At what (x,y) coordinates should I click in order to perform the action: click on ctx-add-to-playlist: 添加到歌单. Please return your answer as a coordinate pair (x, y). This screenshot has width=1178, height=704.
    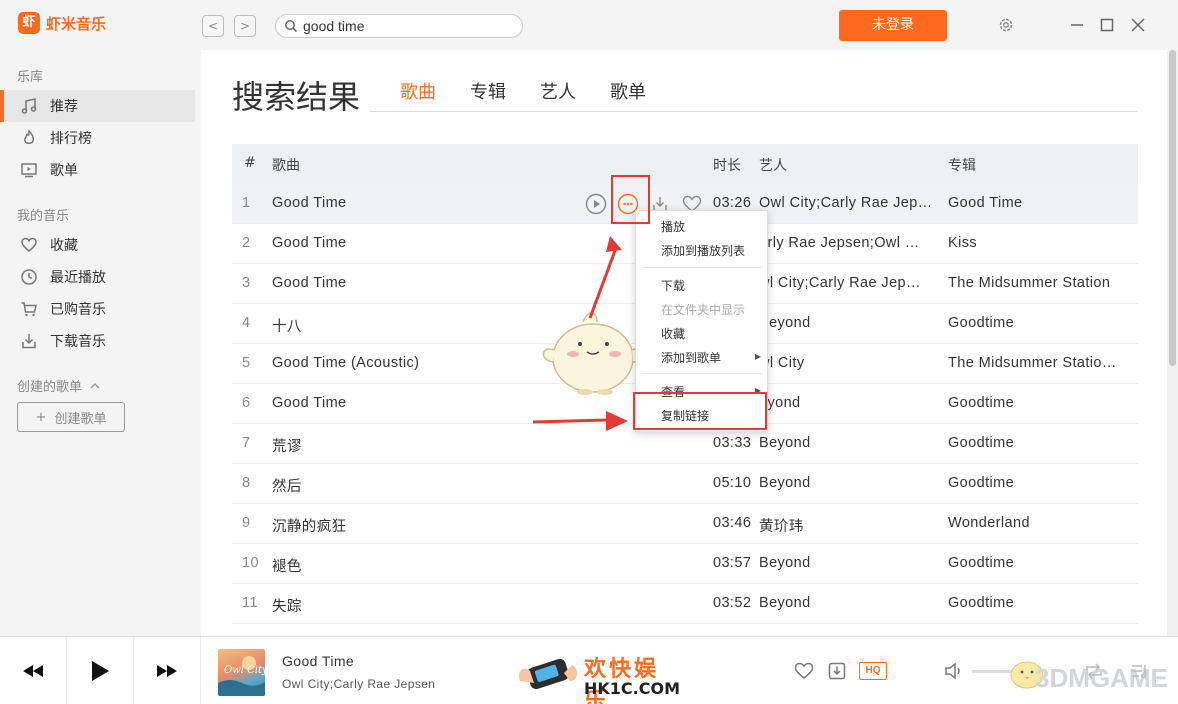
    Looking at the image, I should click on (691, 357).